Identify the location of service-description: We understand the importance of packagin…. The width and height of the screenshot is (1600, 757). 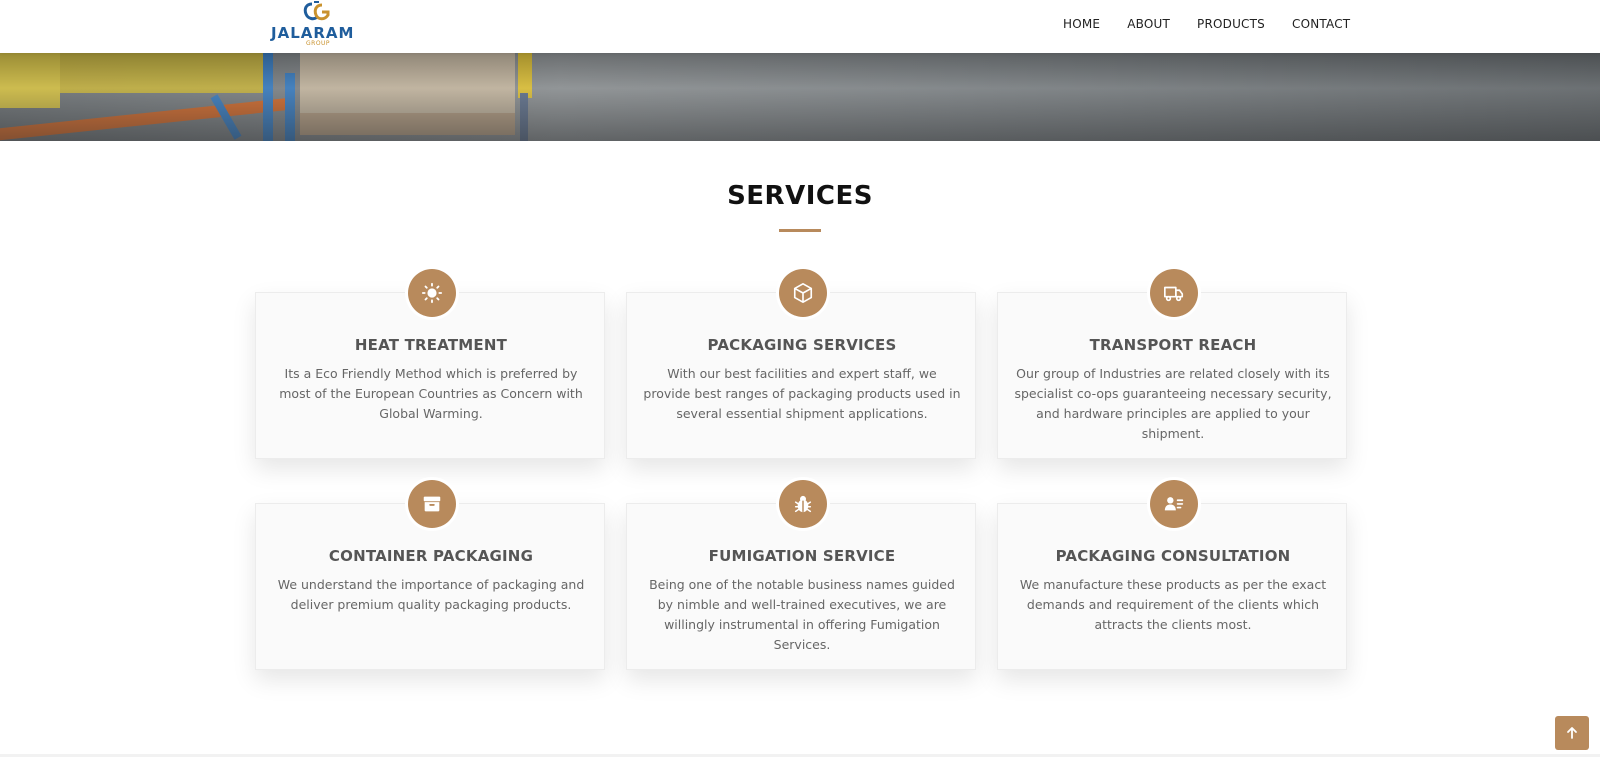
(431, 594).